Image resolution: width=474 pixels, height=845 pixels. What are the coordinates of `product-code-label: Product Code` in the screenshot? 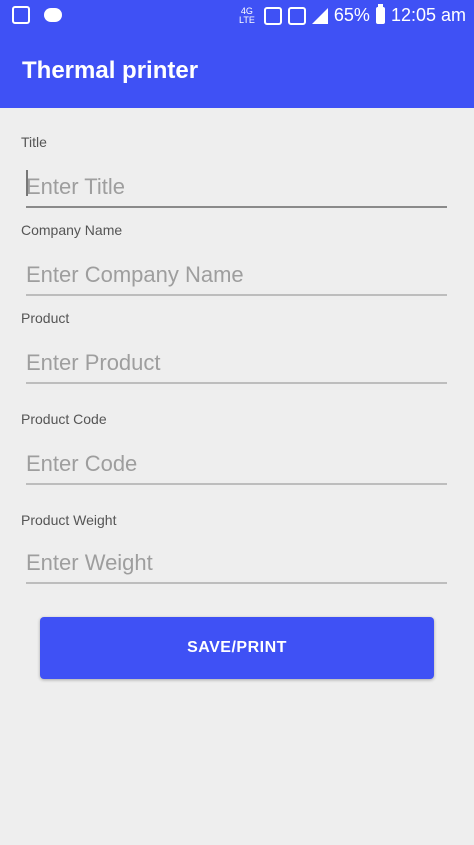 It's located at (64, 419).